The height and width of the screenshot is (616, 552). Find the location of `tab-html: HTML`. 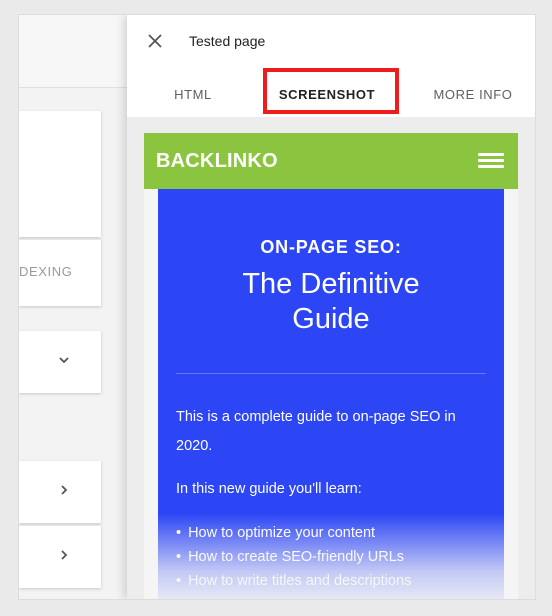

tab-html: HTML is located at coordinates (193, 95).